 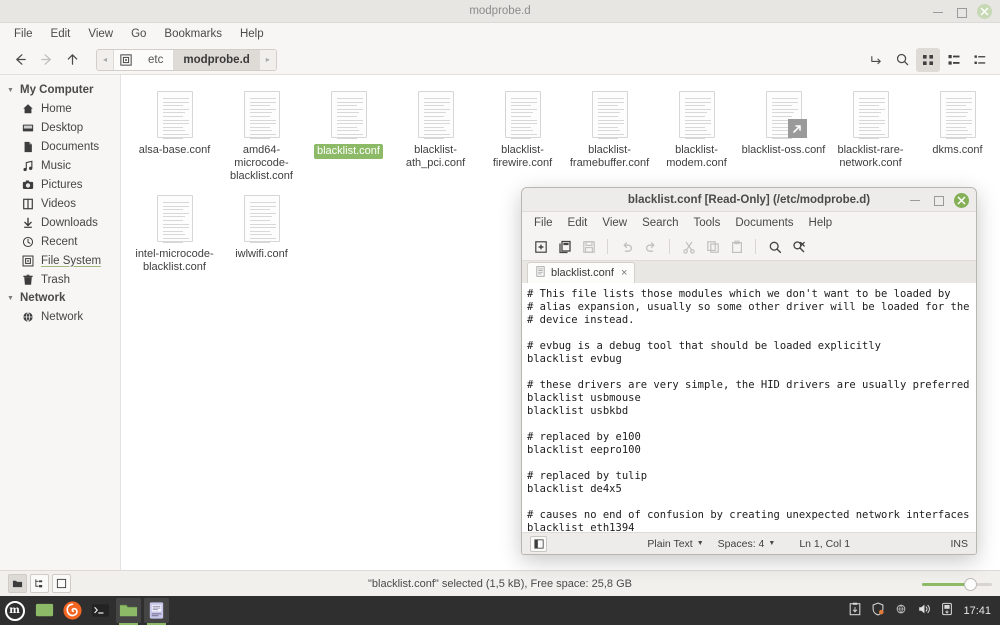 What do you see at coordinates (126, 60) in the screenshot?
I see `breadcrumb-root-file-system` at bounding box center [126, 60].